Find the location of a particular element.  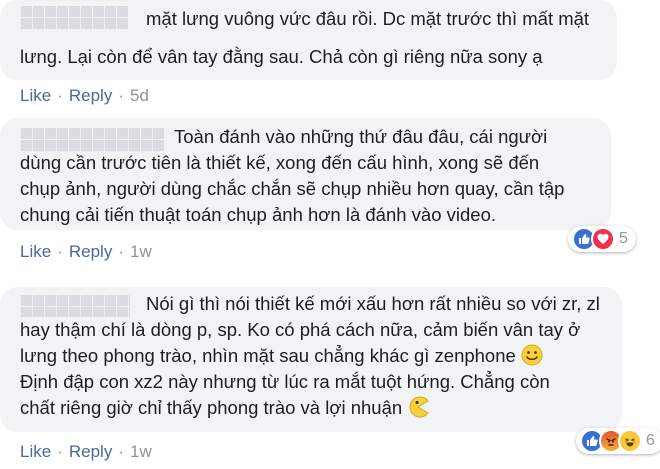

like-link: Like is located at coordinates (35, 451).